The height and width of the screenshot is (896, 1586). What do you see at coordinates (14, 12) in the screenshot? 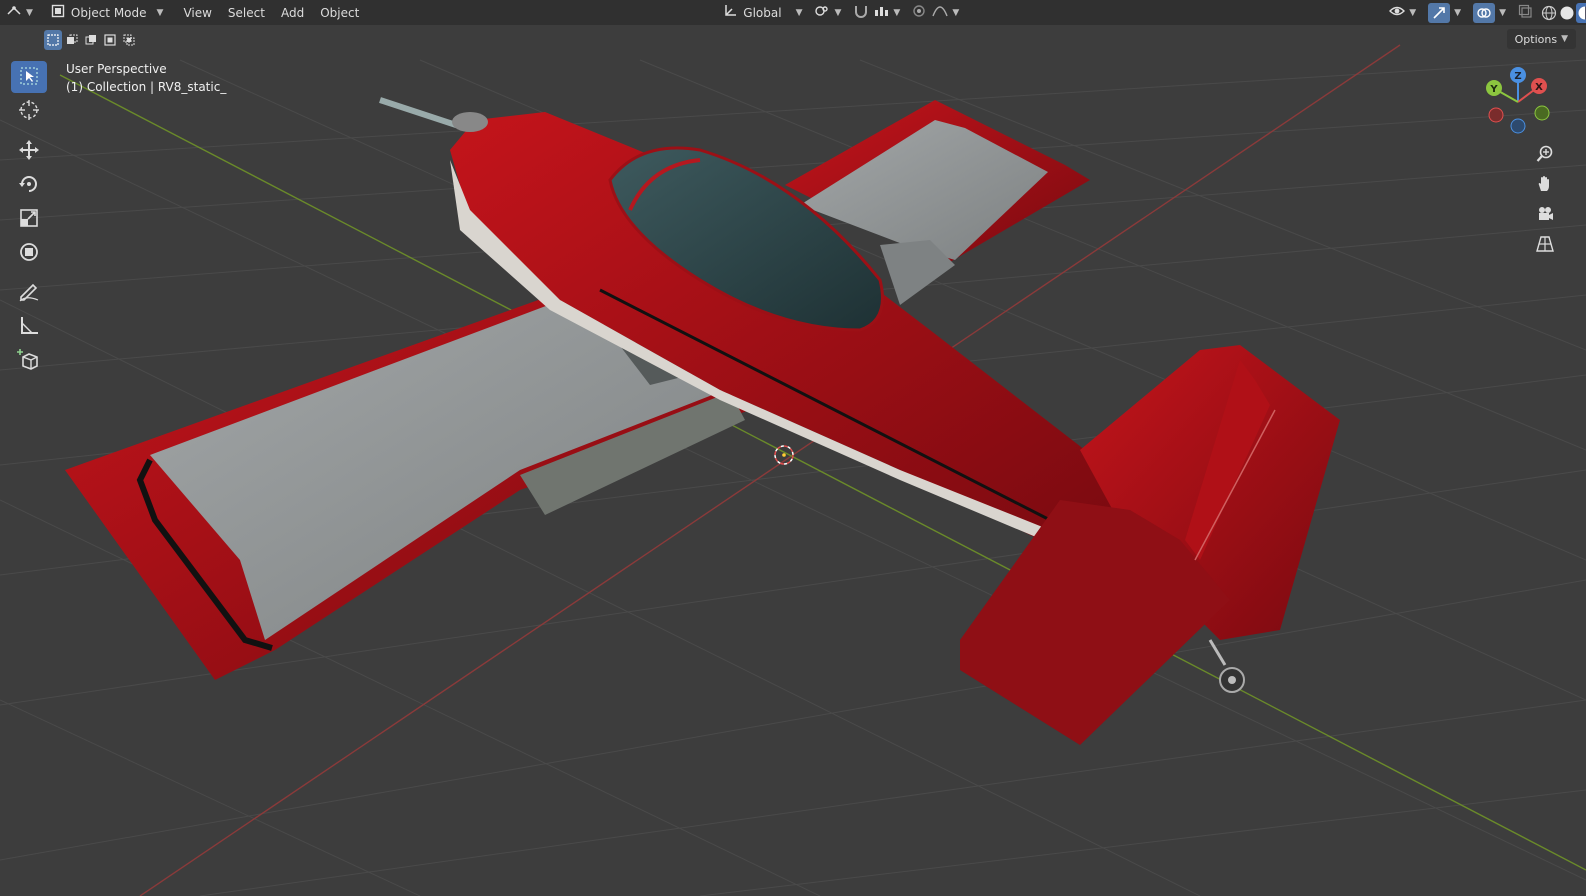
I see `editor-type-icon` at bounding box center [14, 12].